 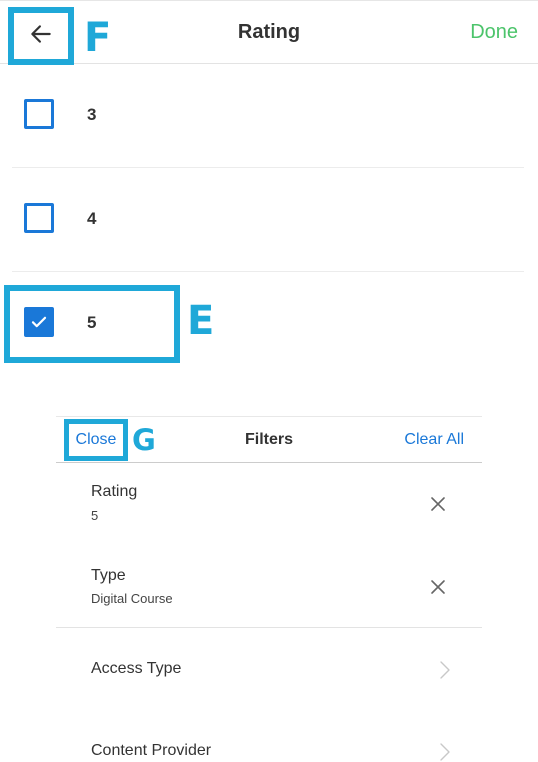 What do you see at coordinates (268, 220) in the screenshot?
I see `rating-option-4: 4` at bounding box center [268, 220].